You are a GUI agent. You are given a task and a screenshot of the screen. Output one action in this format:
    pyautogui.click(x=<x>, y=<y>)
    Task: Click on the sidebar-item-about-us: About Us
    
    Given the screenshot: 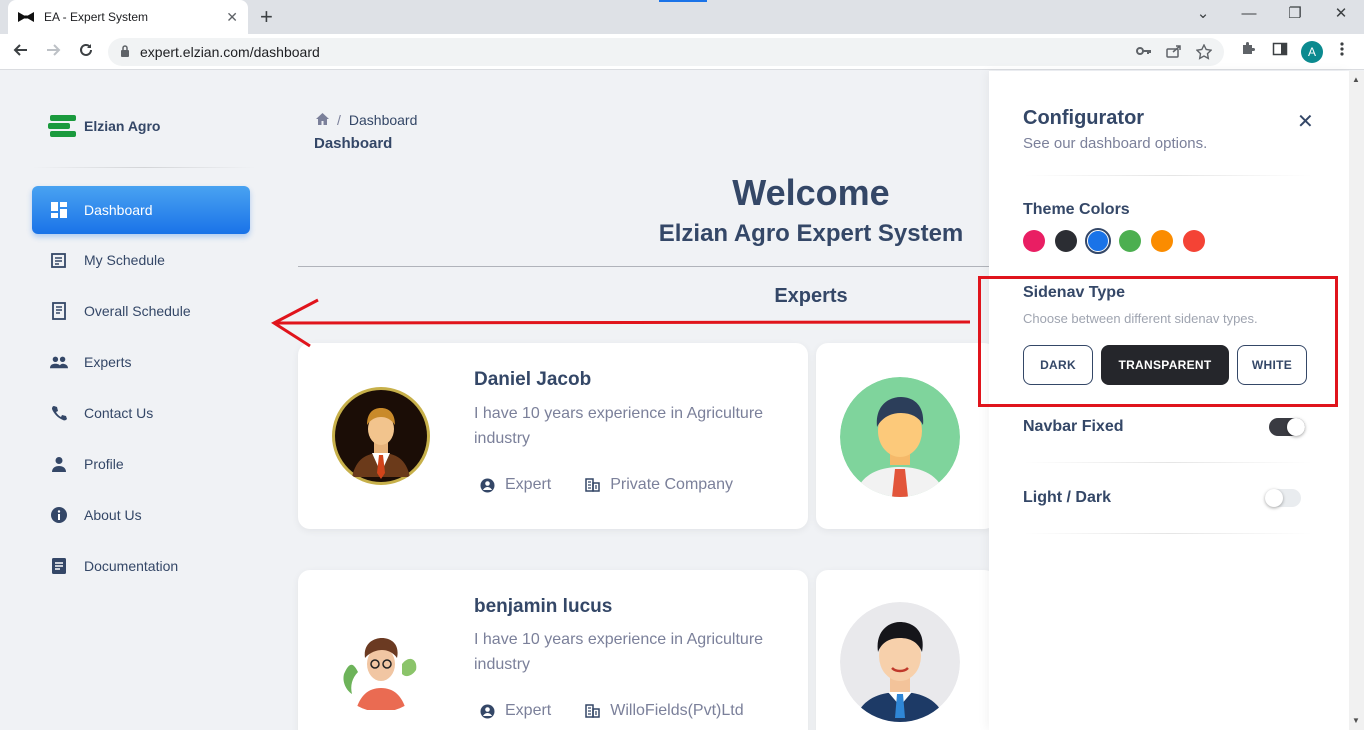 What is the action you would take?
    pyautogui.click(x=141, y=515)
    